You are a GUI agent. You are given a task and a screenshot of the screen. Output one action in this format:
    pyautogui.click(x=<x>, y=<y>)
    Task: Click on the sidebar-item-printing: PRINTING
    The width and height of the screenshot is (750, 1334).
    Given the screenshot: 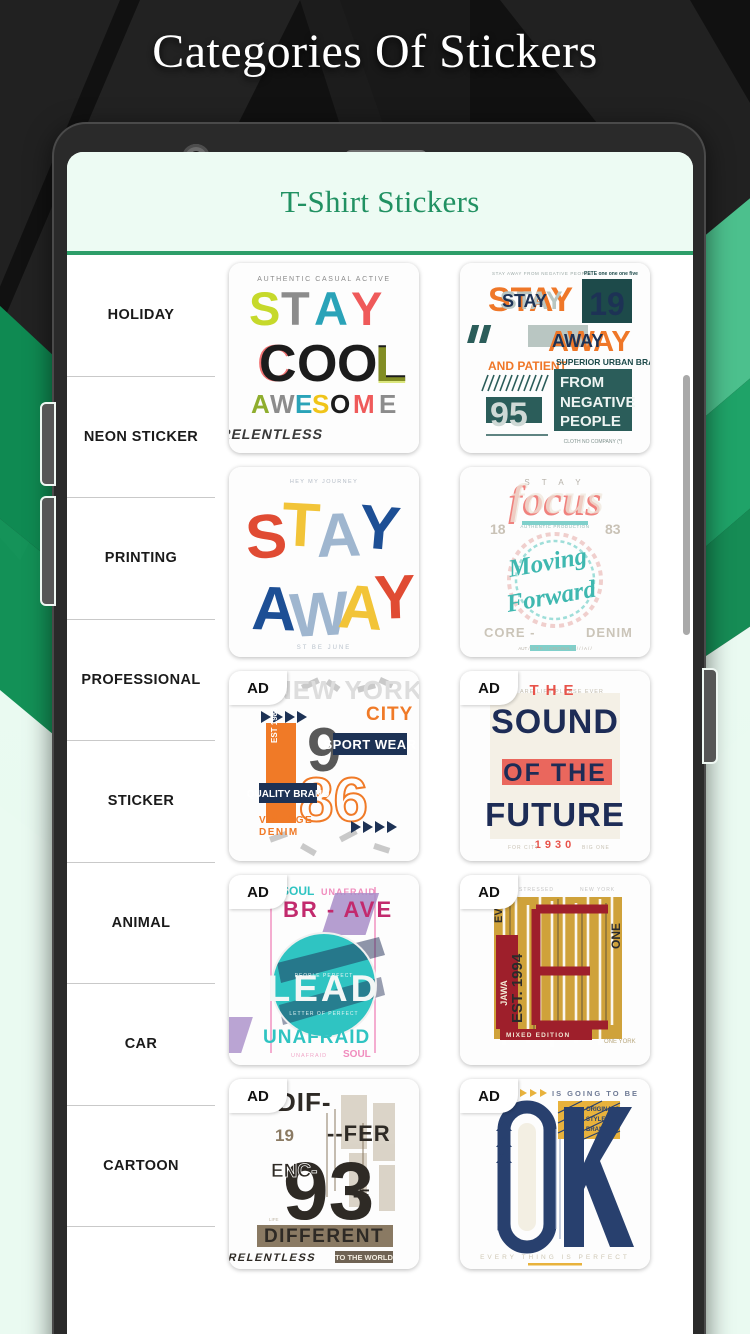 What is the action you would take?
    pyautogui.click(x=141, y=559)
    